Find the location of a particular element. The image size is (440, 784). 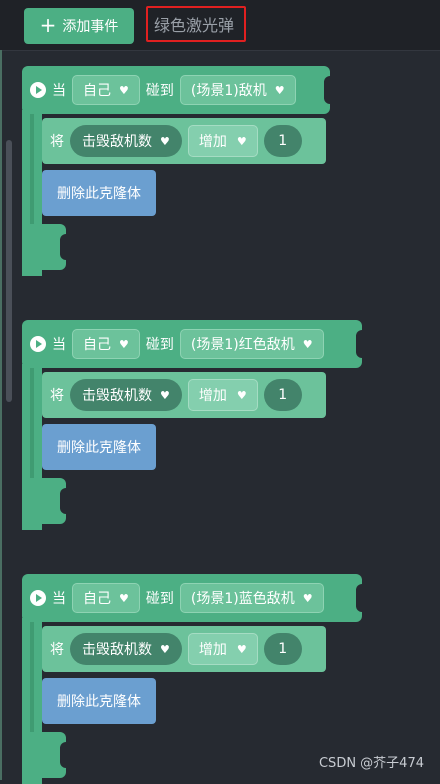

top-toolbar: + 添加事件 绿色激光弹 is located at coordinates (220, 25).